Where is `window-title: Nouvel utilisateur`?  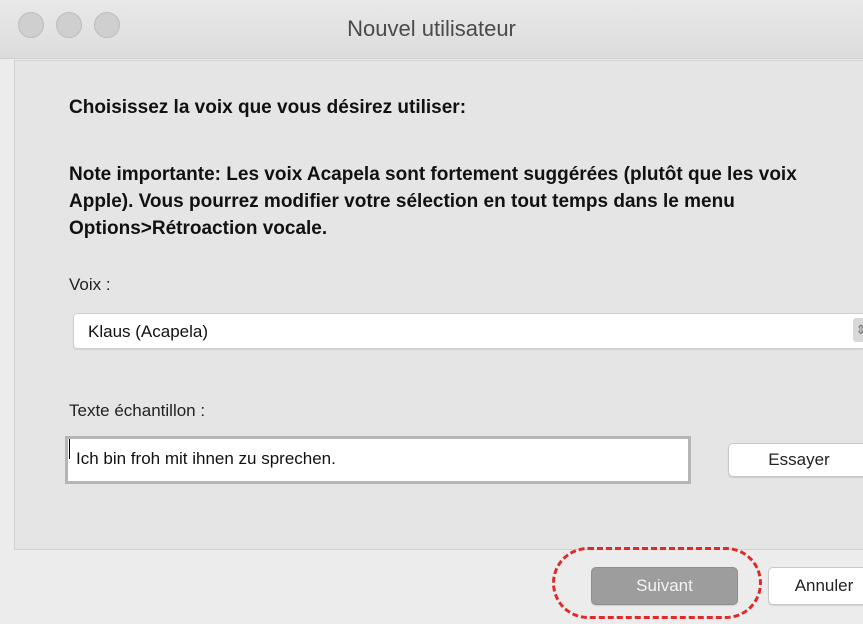
window-title: Nouvel utilisateur is located at coordinates (431, 28).